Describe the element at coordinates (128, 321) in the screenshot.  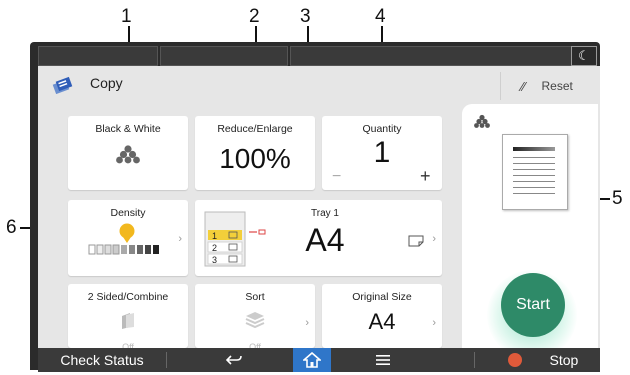
I see `duplex-icon` at that location.